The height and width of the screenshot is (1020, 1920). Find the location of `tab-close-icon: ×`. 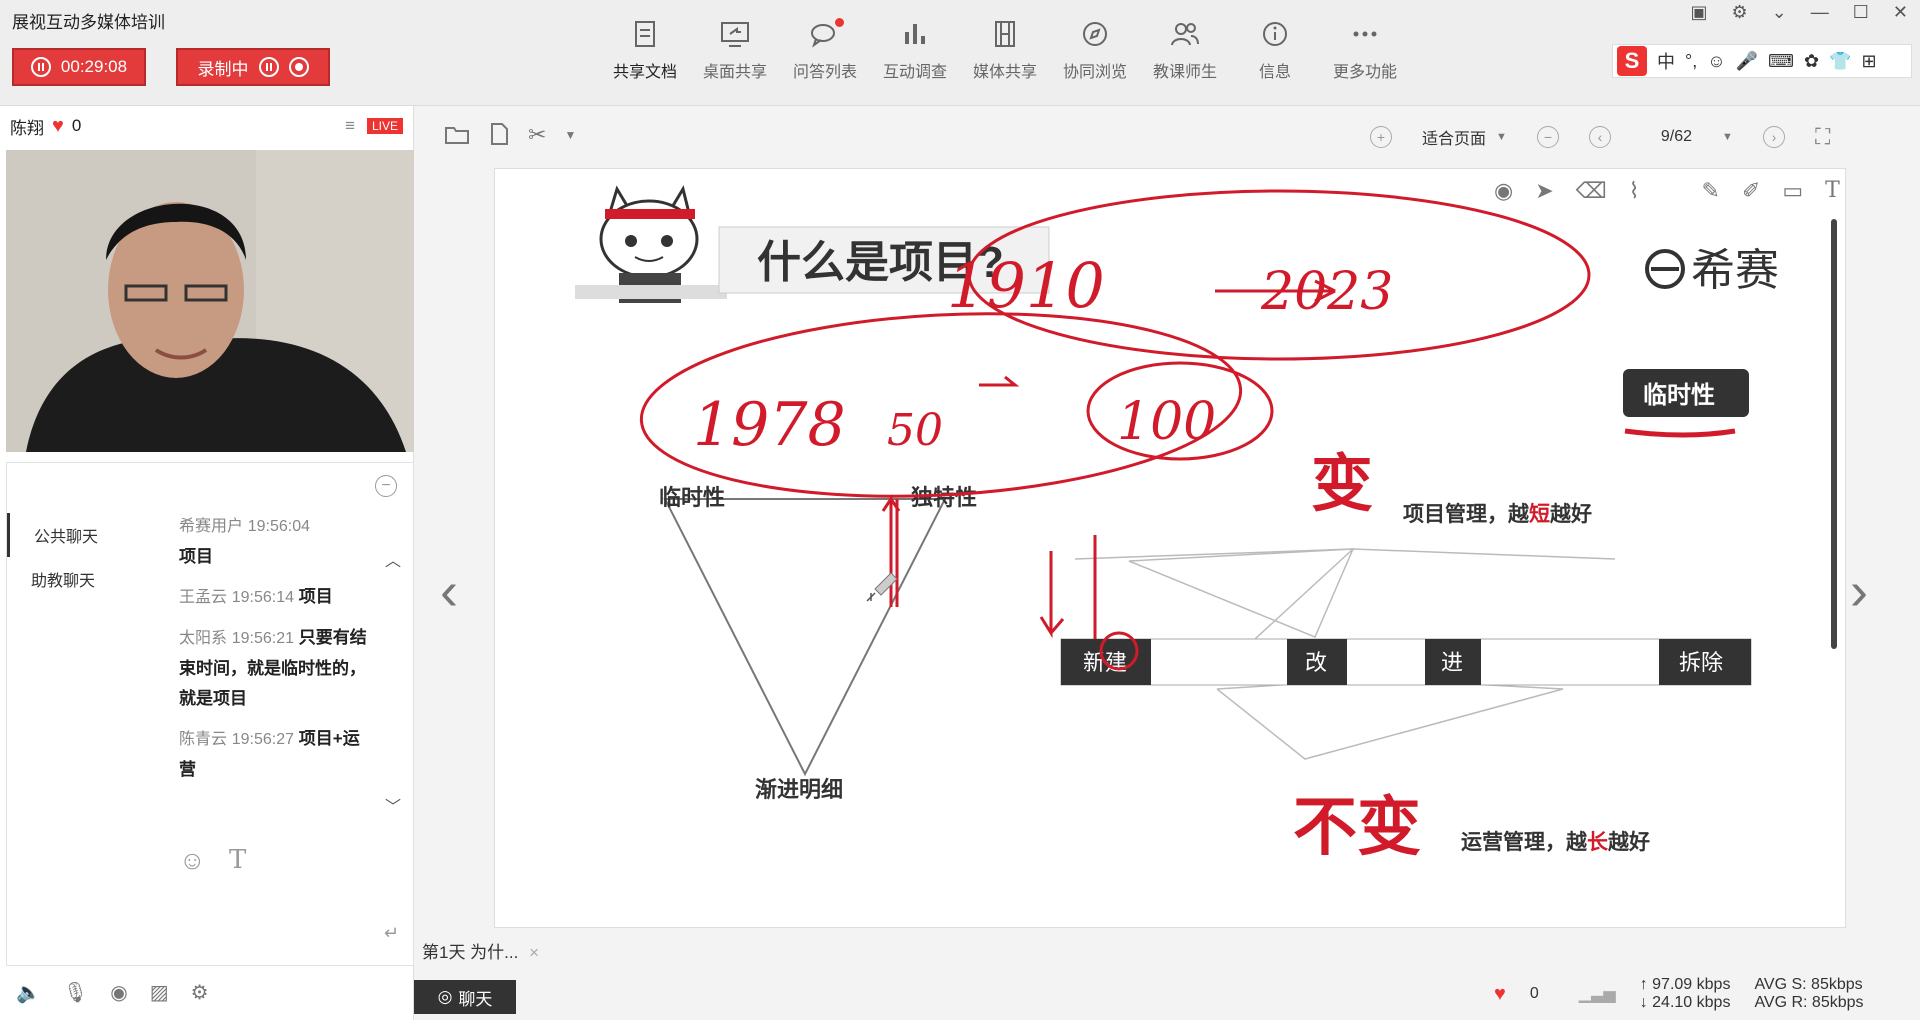

tab-close-icon: × is located at coordinates (534, 952).